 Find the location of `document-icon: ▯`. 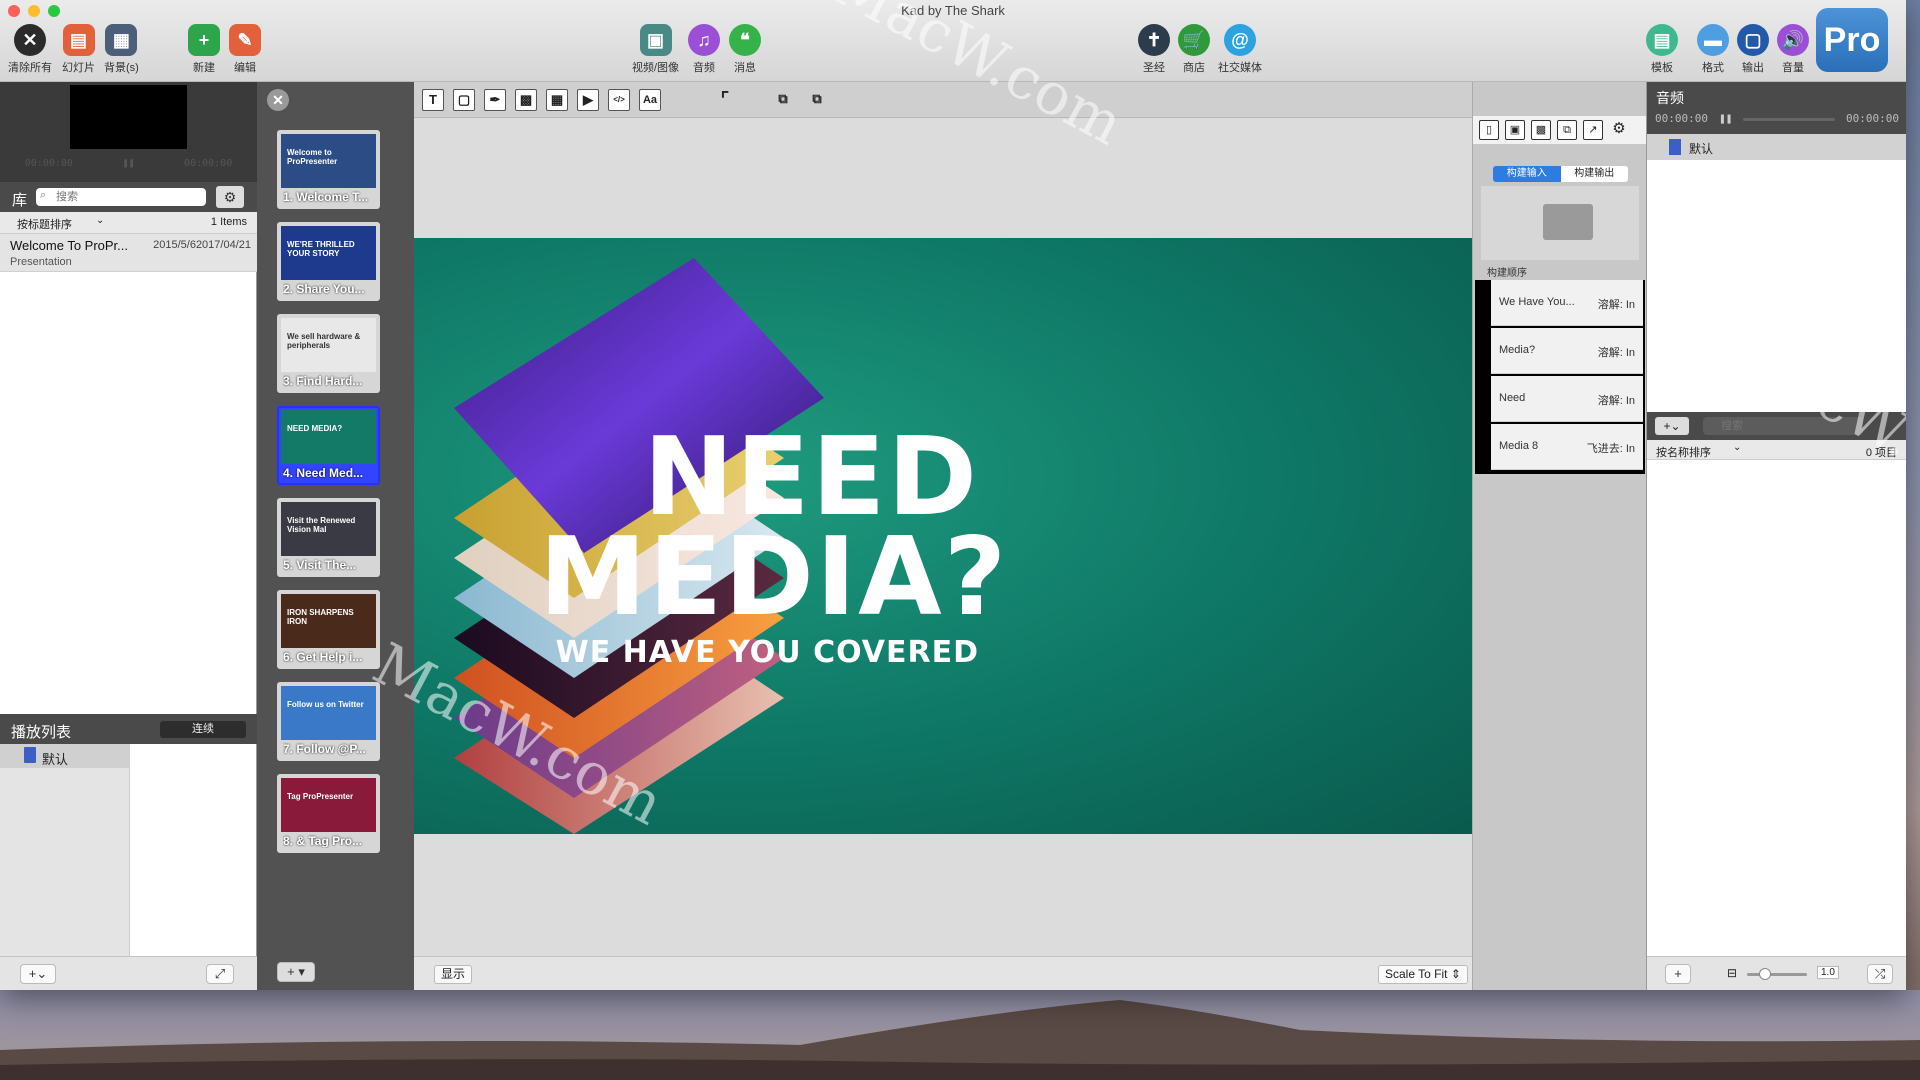

document-icon: ▯ is located at coordinates (1489, 130).